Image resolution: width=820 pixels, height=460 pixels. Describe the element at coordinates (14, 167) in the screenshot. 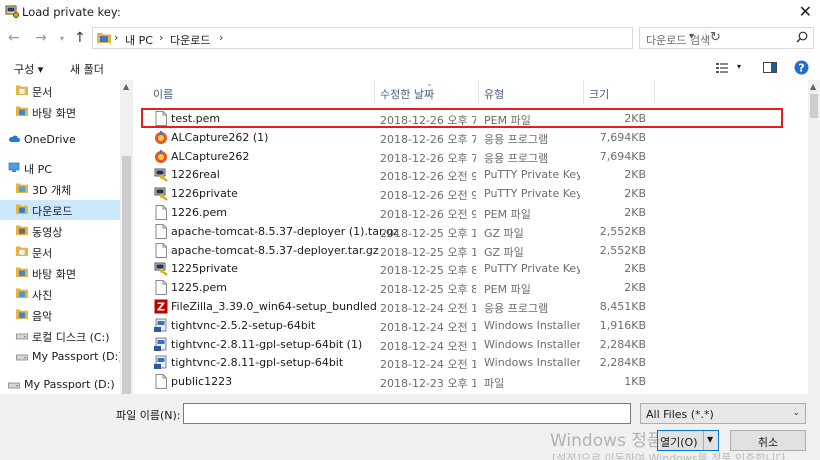

I see `computer-icon` at that location.